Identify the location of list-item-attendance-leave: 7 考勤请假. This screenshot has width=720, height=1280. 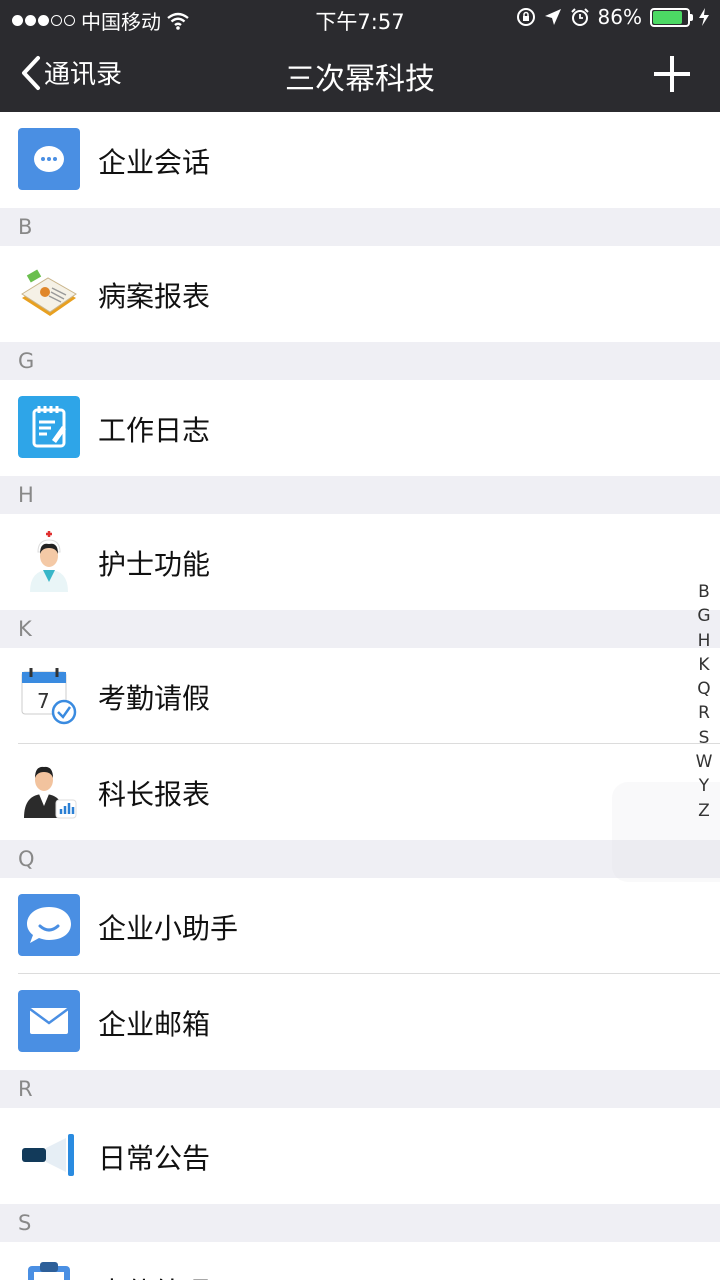
(360, 696).